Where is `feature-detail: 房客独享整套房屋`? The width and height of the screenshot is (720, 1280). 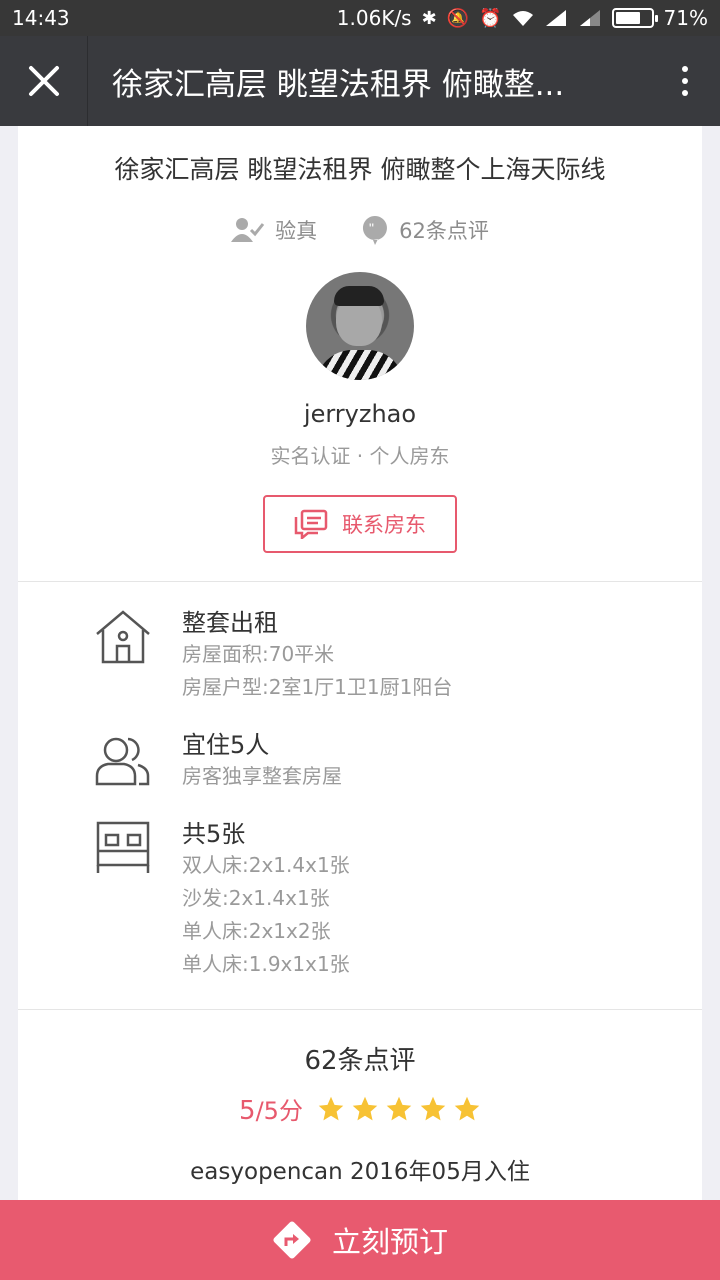 feature-detail: 房客独享整套房屋 is located at coordinates (262, 776).